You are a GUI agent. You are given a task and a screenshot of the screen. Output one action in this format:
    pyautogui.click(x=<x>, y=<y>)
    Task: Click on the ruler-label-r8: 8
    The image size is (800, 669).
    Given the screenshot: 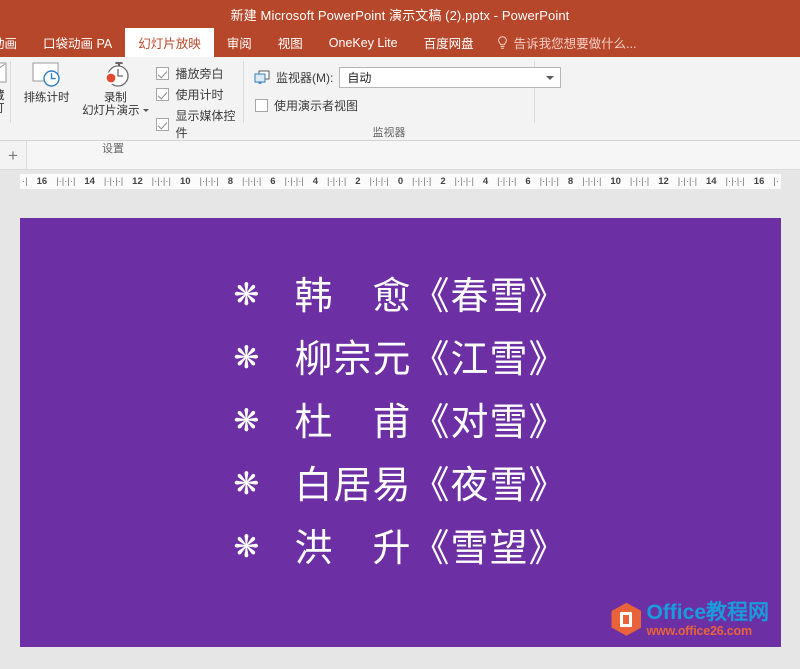 What is the action you would take?
    pyautogui.click(x=570, y=181)
    